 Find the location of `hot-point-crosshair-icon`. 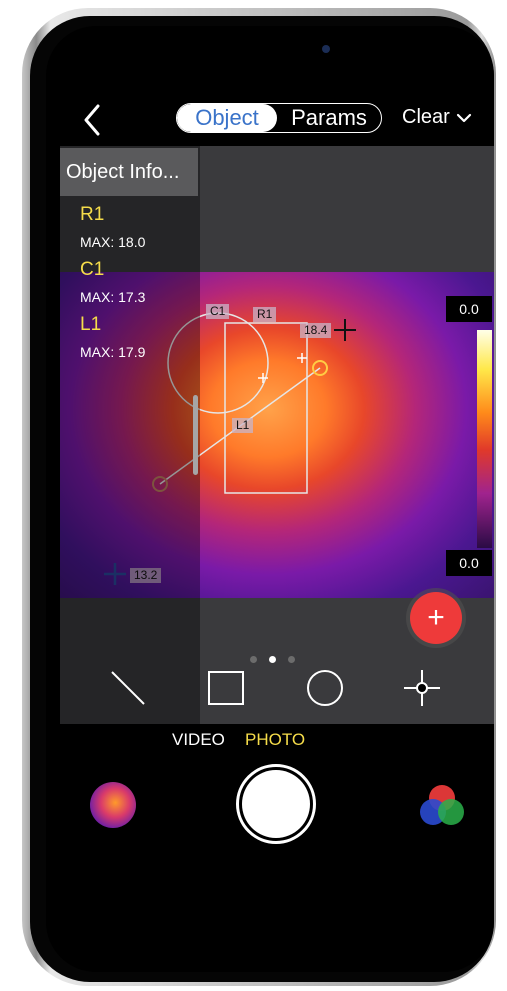

hot-point-crosshair-icon is located at coordinates (345, 330).